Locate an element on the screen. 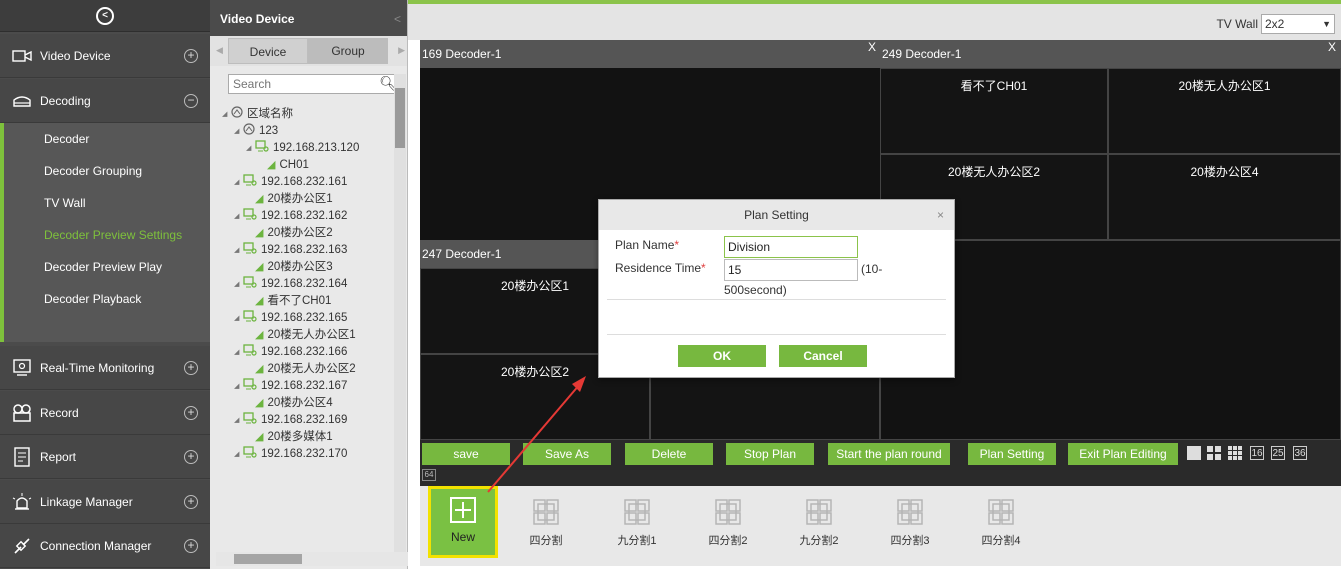  residence-time-input: 15 is located at coordinates (791, 270).